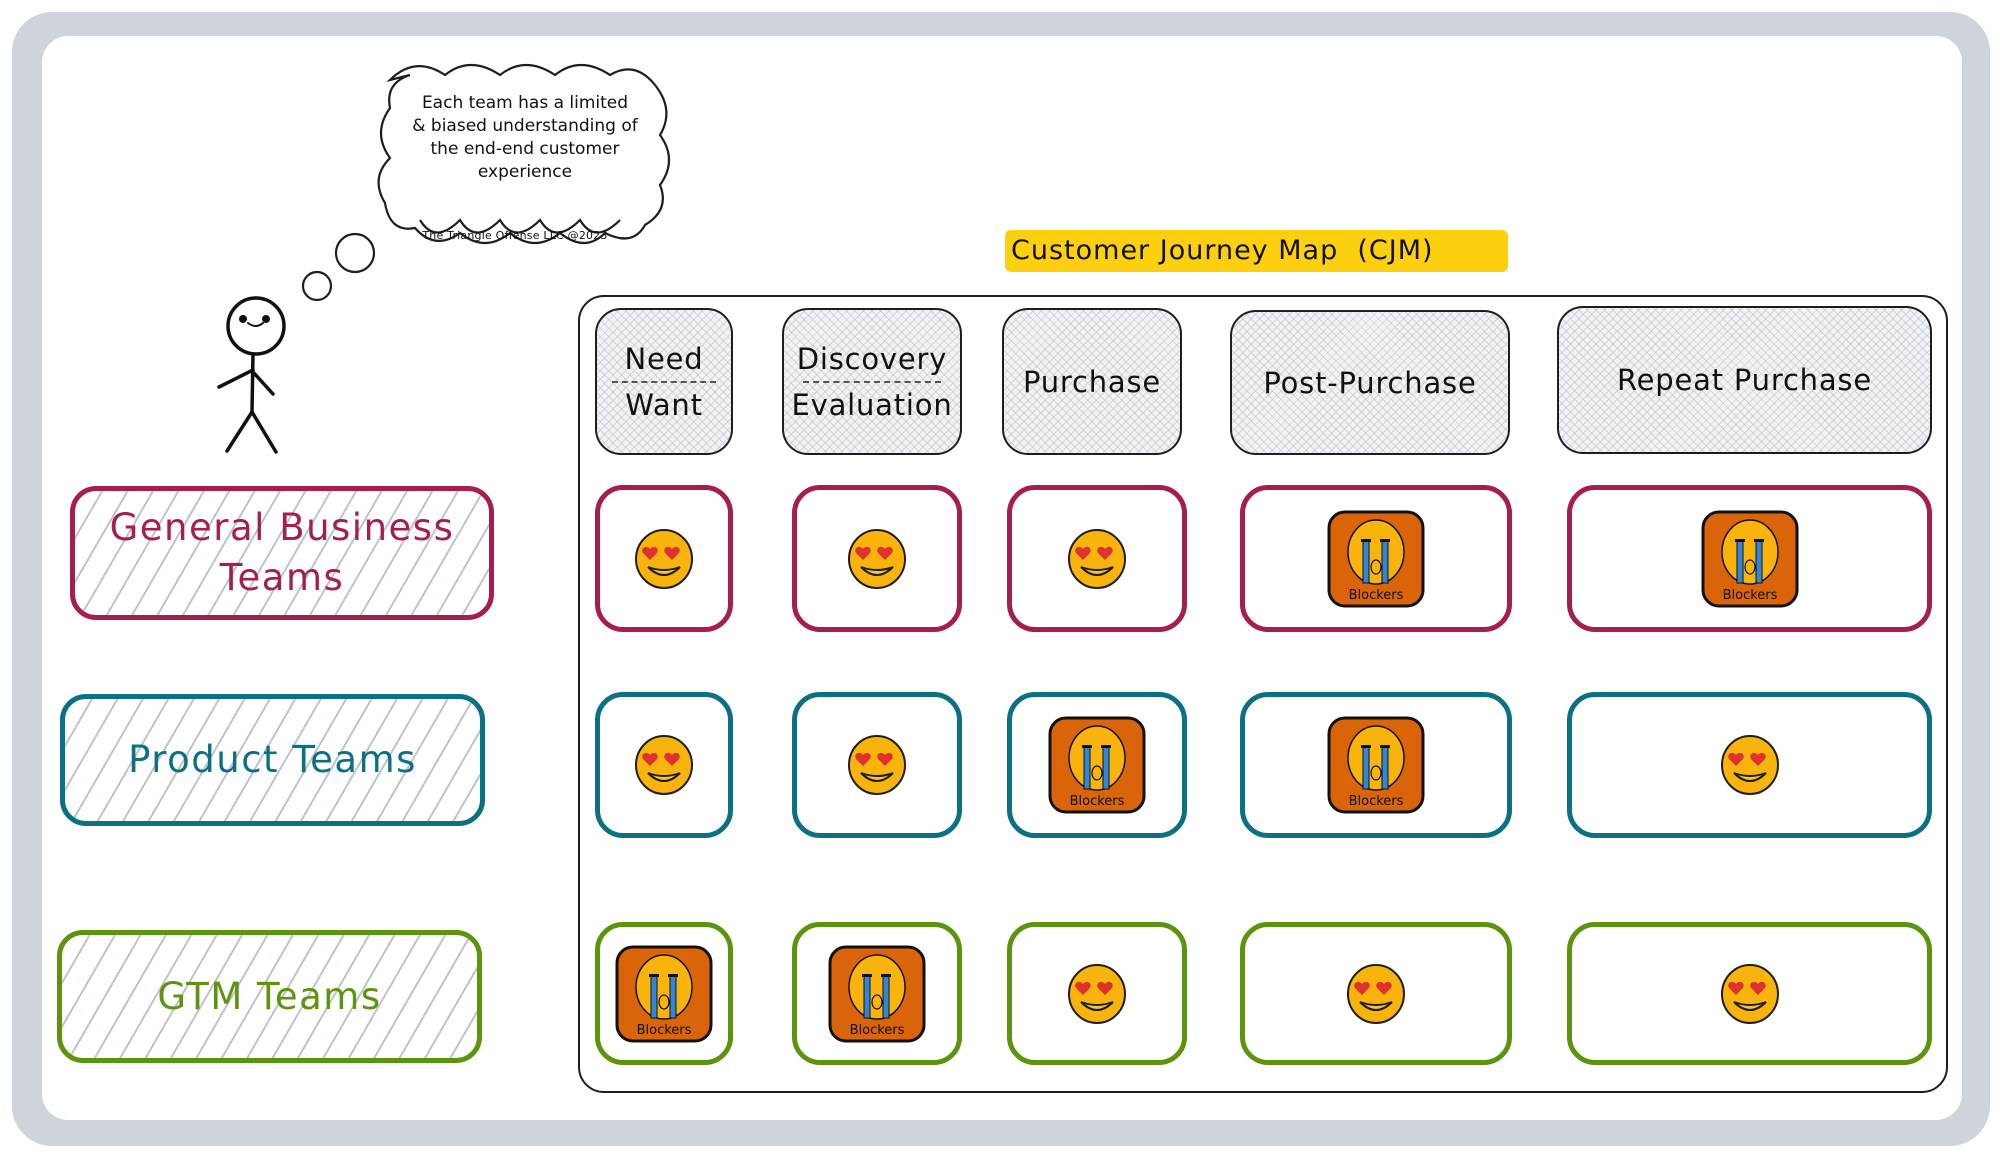  I want to click on team-label-gtm: GTM Teams, so click(269, 996).